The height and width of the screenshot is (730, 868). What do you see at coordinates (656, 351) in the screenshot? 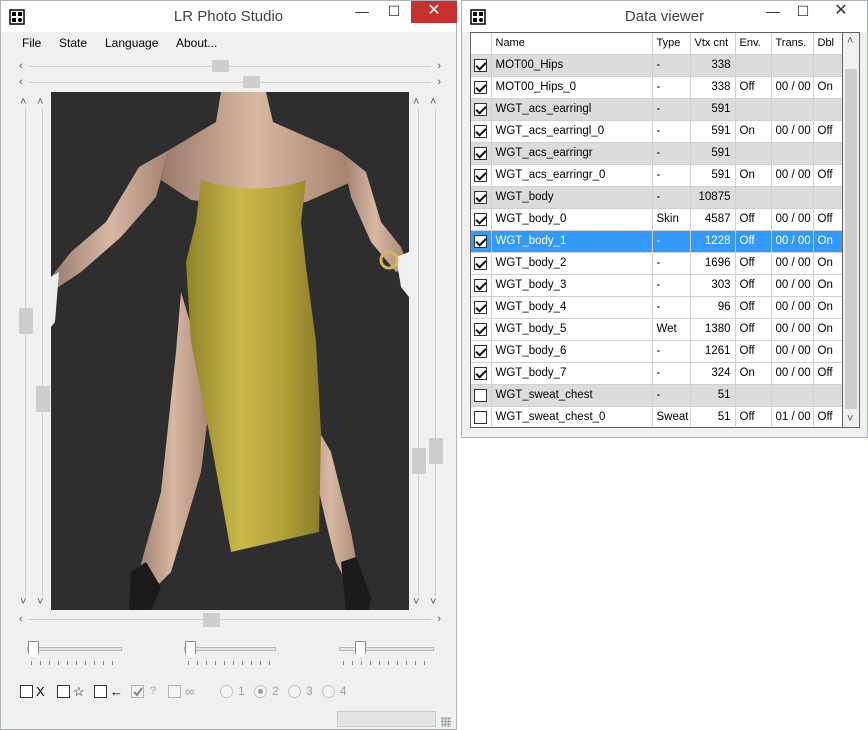
I see `table-row: WGT_body_6-1261 Off 00 / 00 On` at bounding box center [656, 351].